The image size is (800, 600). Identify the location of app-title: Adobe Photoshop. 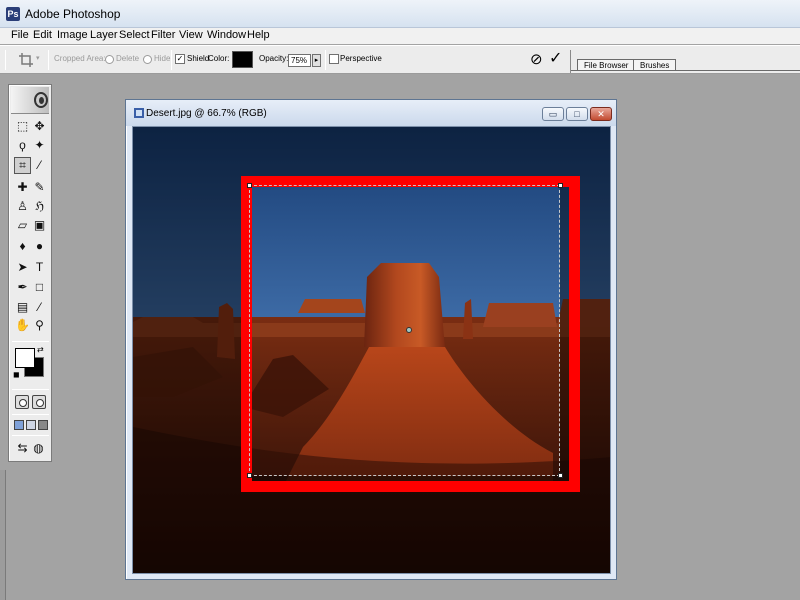
(73, 14).